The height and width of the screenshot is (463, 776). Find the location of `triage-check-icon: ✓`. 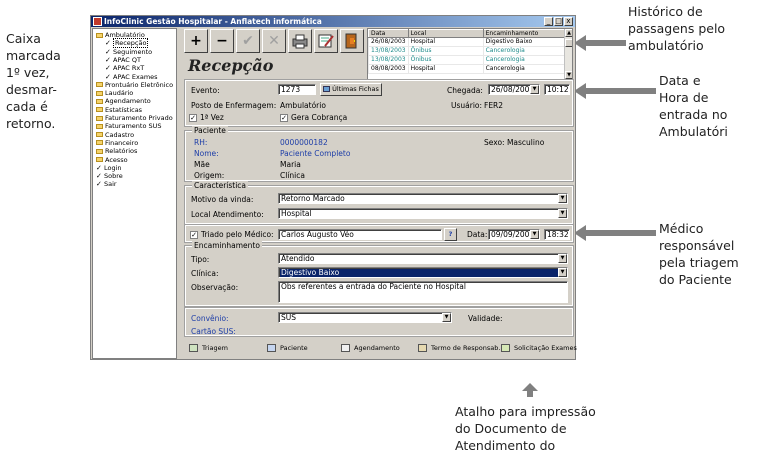

triage-check-icon: ✓ is located at coordinates (194, 235).